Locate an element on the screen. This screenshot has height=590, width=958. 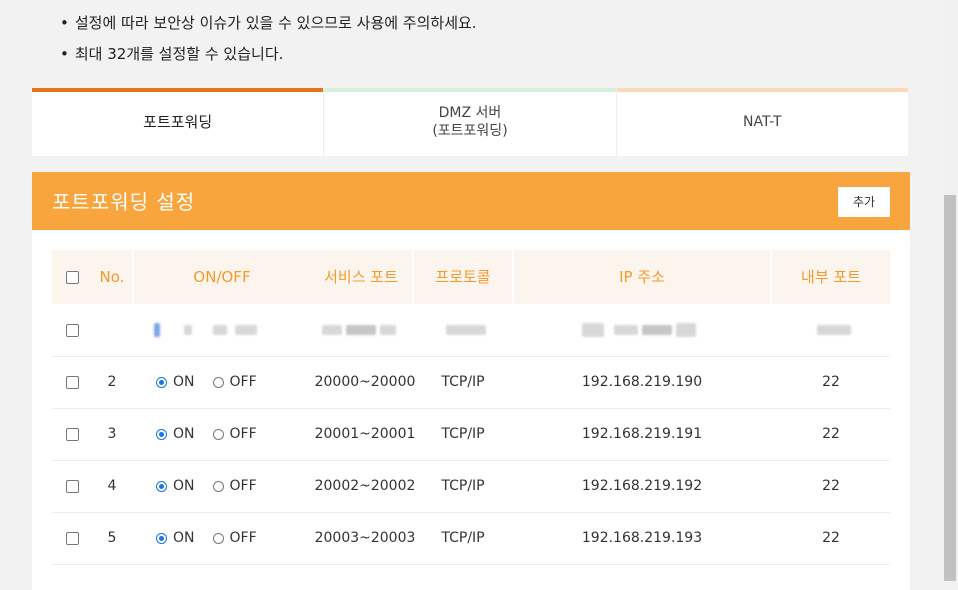
tab-port-forwarding: 포트포워딩 is located at coordinates (178, 122).